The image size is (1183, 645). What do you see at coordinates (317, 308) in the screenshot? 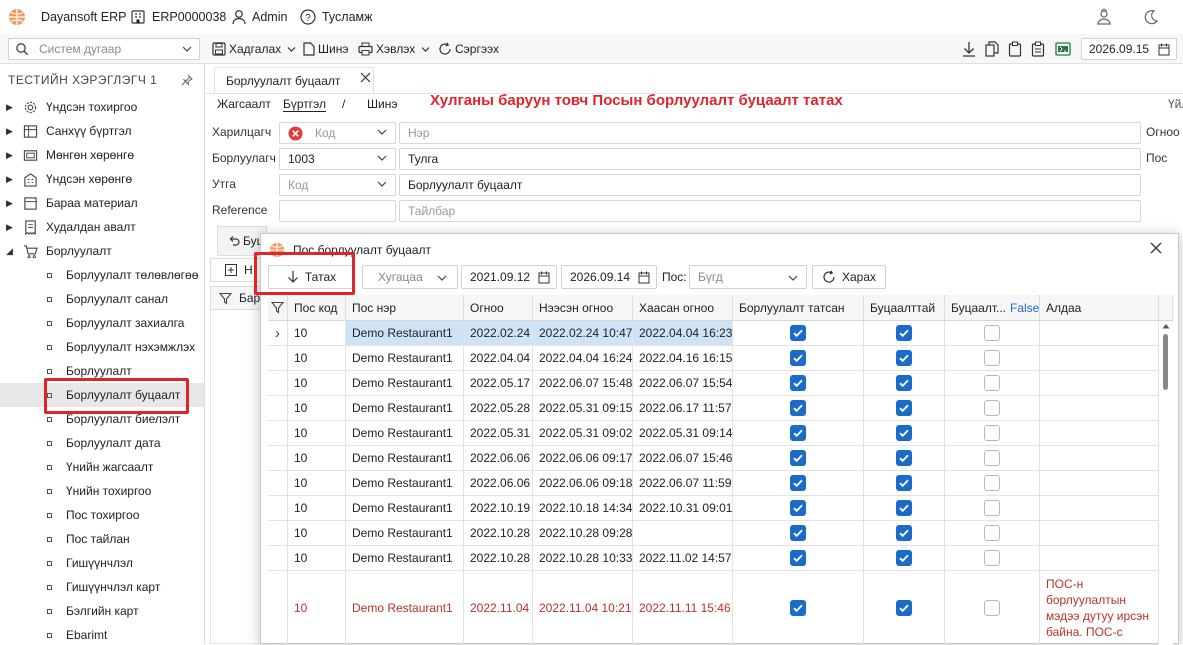
I see `column-header-pos-code: Пос код` at bounding box center [317, 308].